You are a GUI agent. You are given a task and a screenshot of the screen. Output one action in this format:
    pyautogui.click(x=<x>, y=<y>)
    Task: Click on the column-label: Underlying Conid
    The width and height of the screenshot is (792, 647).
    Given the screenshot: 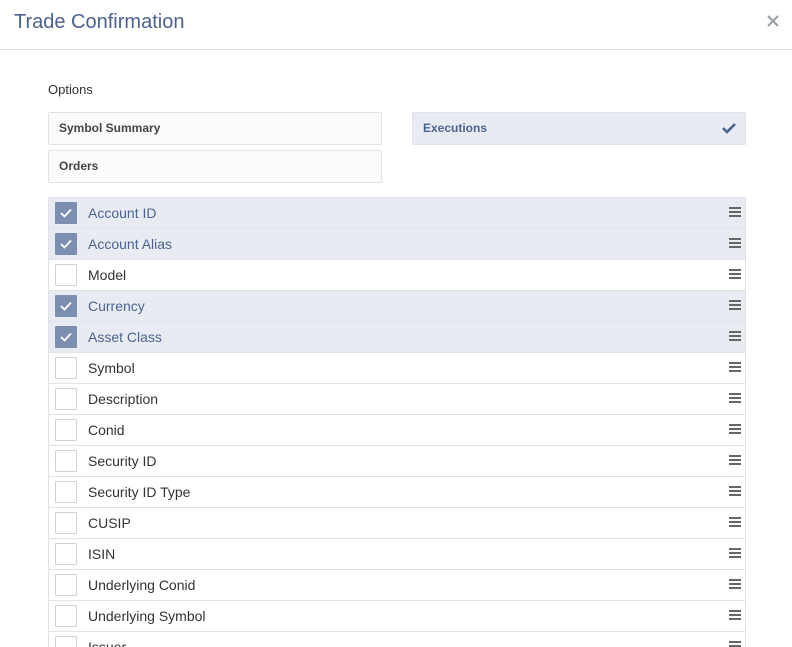 What is the action you would take?
    pyautogui.click(x=142, y=585)
    